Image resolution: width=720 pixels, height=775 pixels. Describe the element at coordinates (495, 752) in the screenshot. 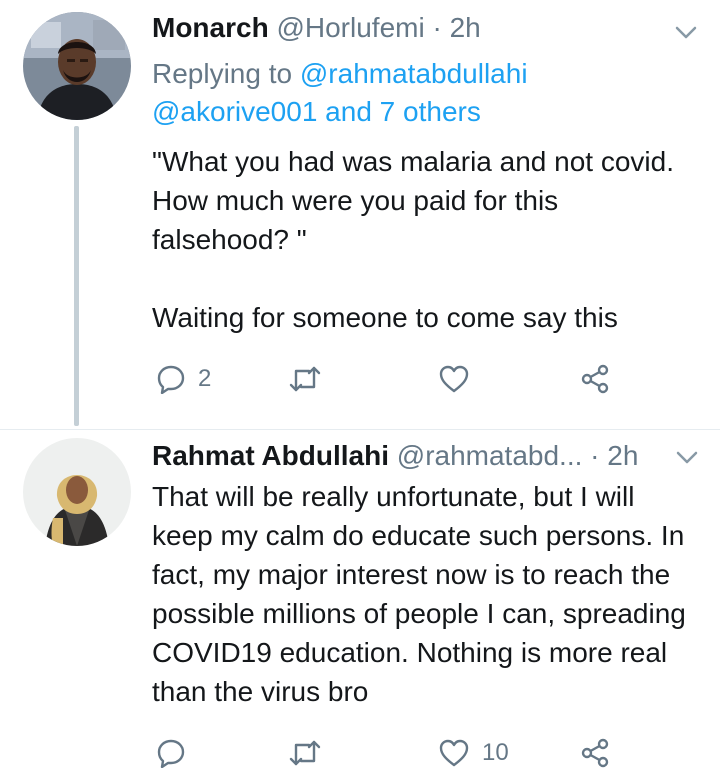

I see `like-count: 10` at that location.